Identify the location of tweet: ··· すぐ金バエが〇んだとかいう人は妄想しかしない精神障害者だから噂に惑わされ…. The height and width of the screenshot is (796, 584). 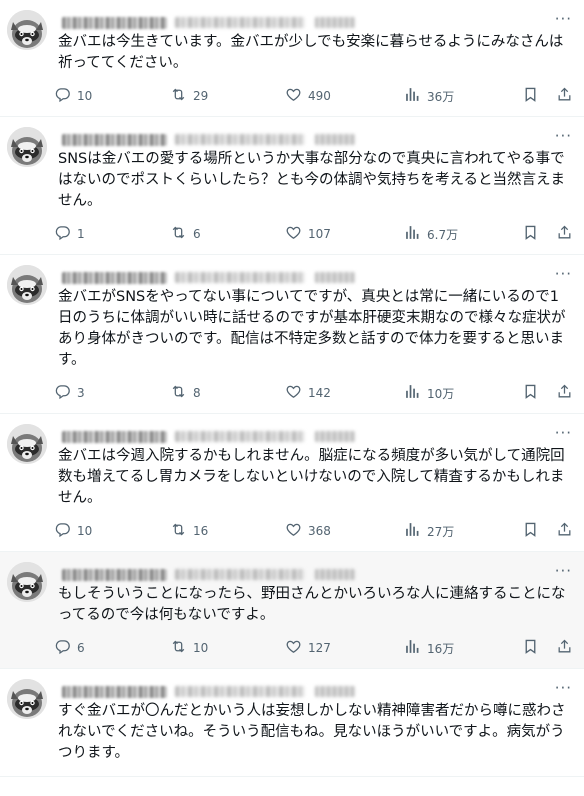
(292, 723).